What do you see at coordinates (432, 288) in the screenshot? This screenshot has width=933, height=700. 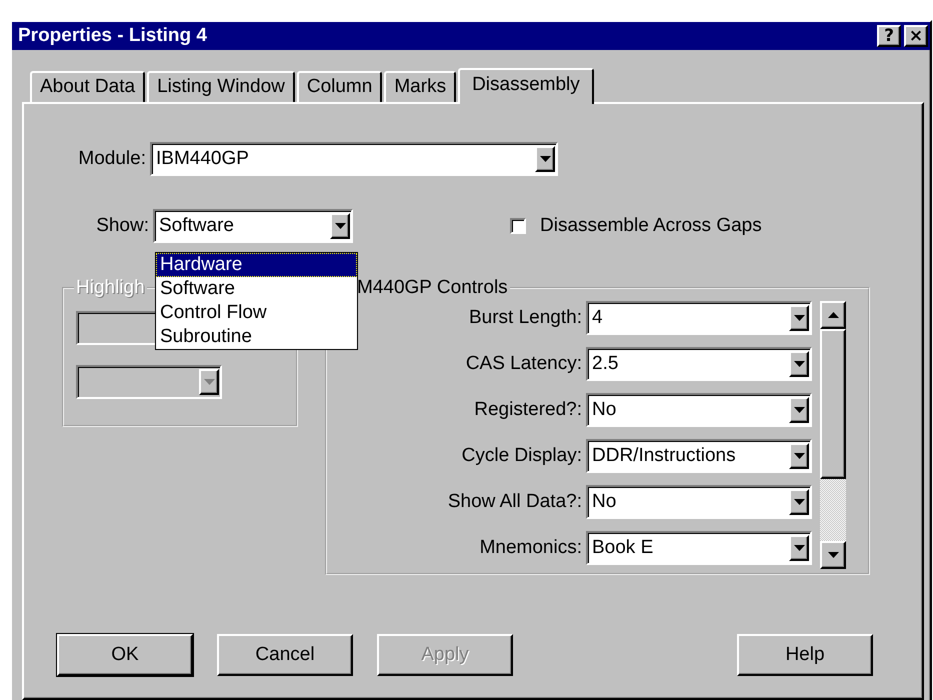 I see `group-title: M440GP Controls` at bounding box center [432, 288].